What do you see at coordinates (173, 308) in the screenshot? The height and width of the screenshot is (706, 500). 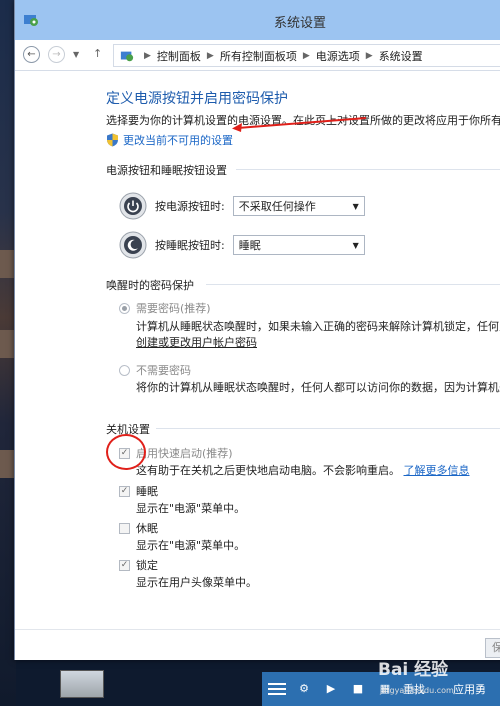 I see `require-password-label: 需要密码(推荐)` at bounding box center [173, 308].